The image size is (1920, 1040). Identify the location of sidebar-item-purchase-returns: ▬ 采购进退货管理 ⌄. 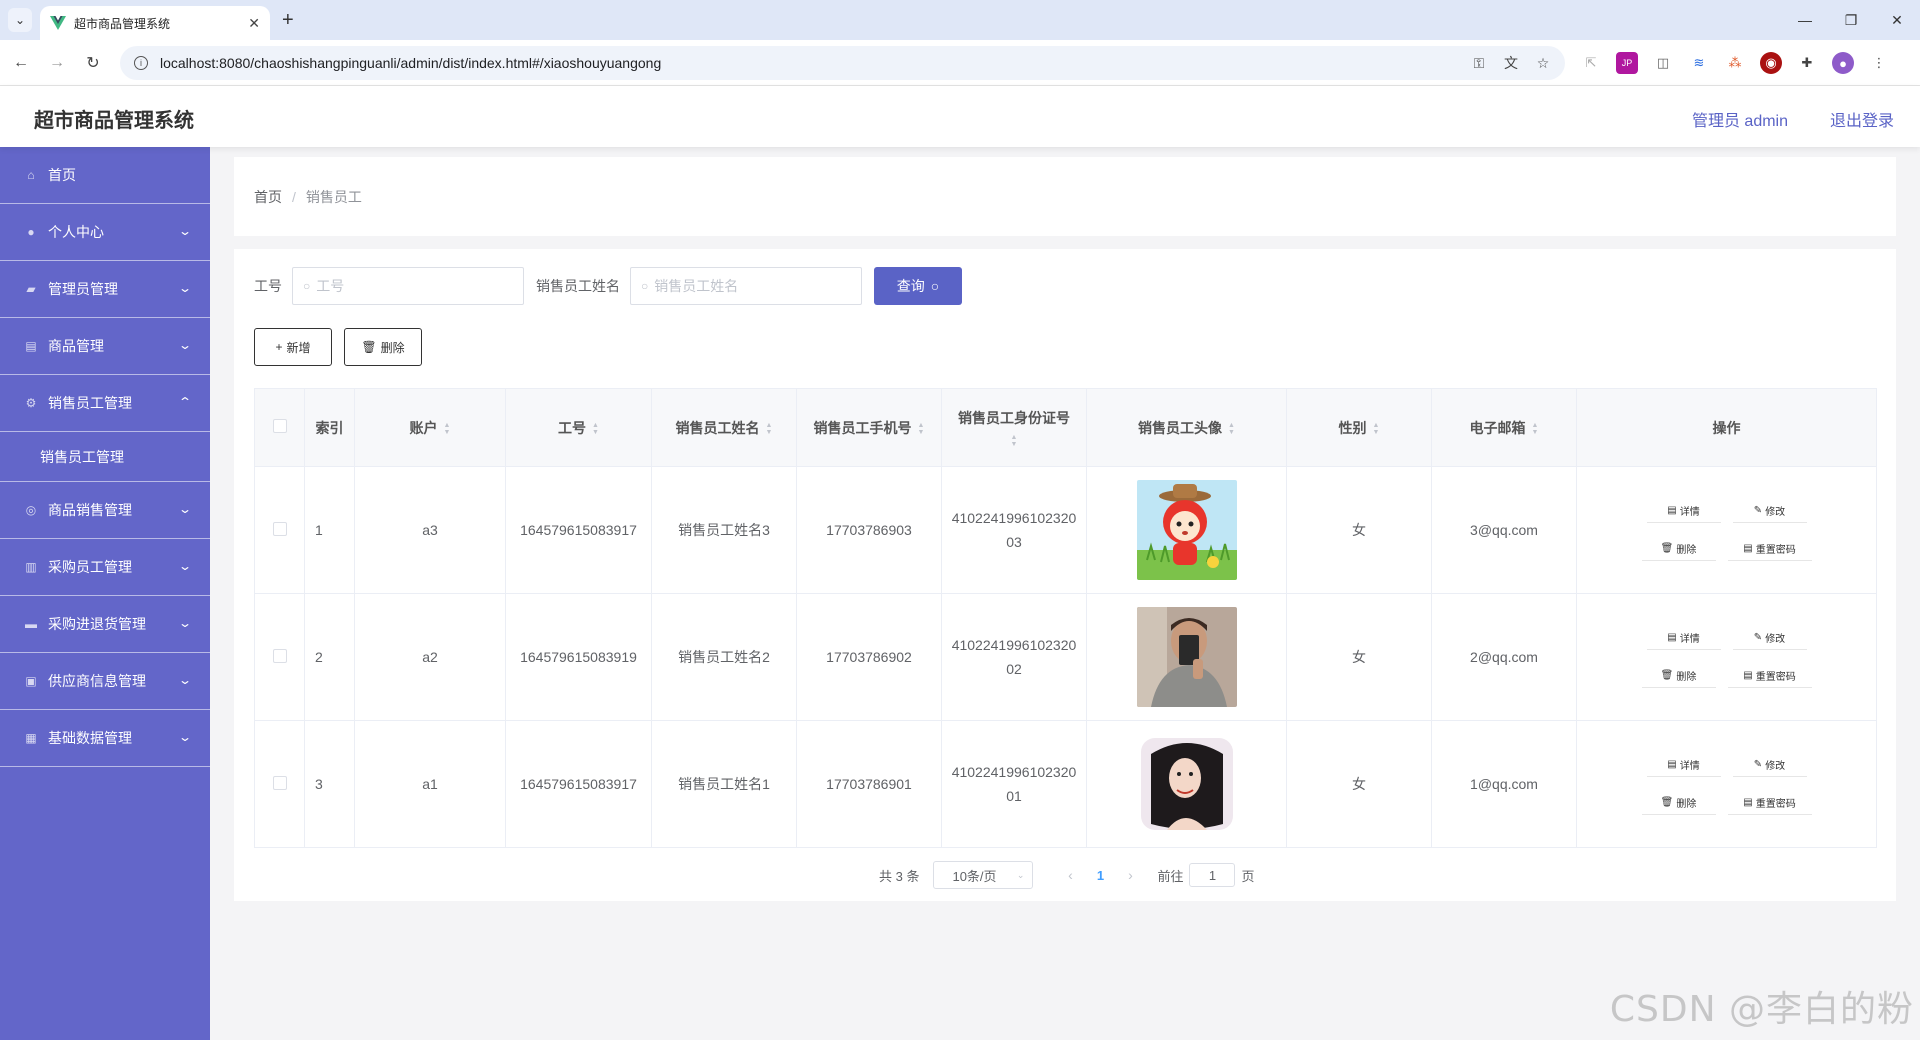
(105, 624).